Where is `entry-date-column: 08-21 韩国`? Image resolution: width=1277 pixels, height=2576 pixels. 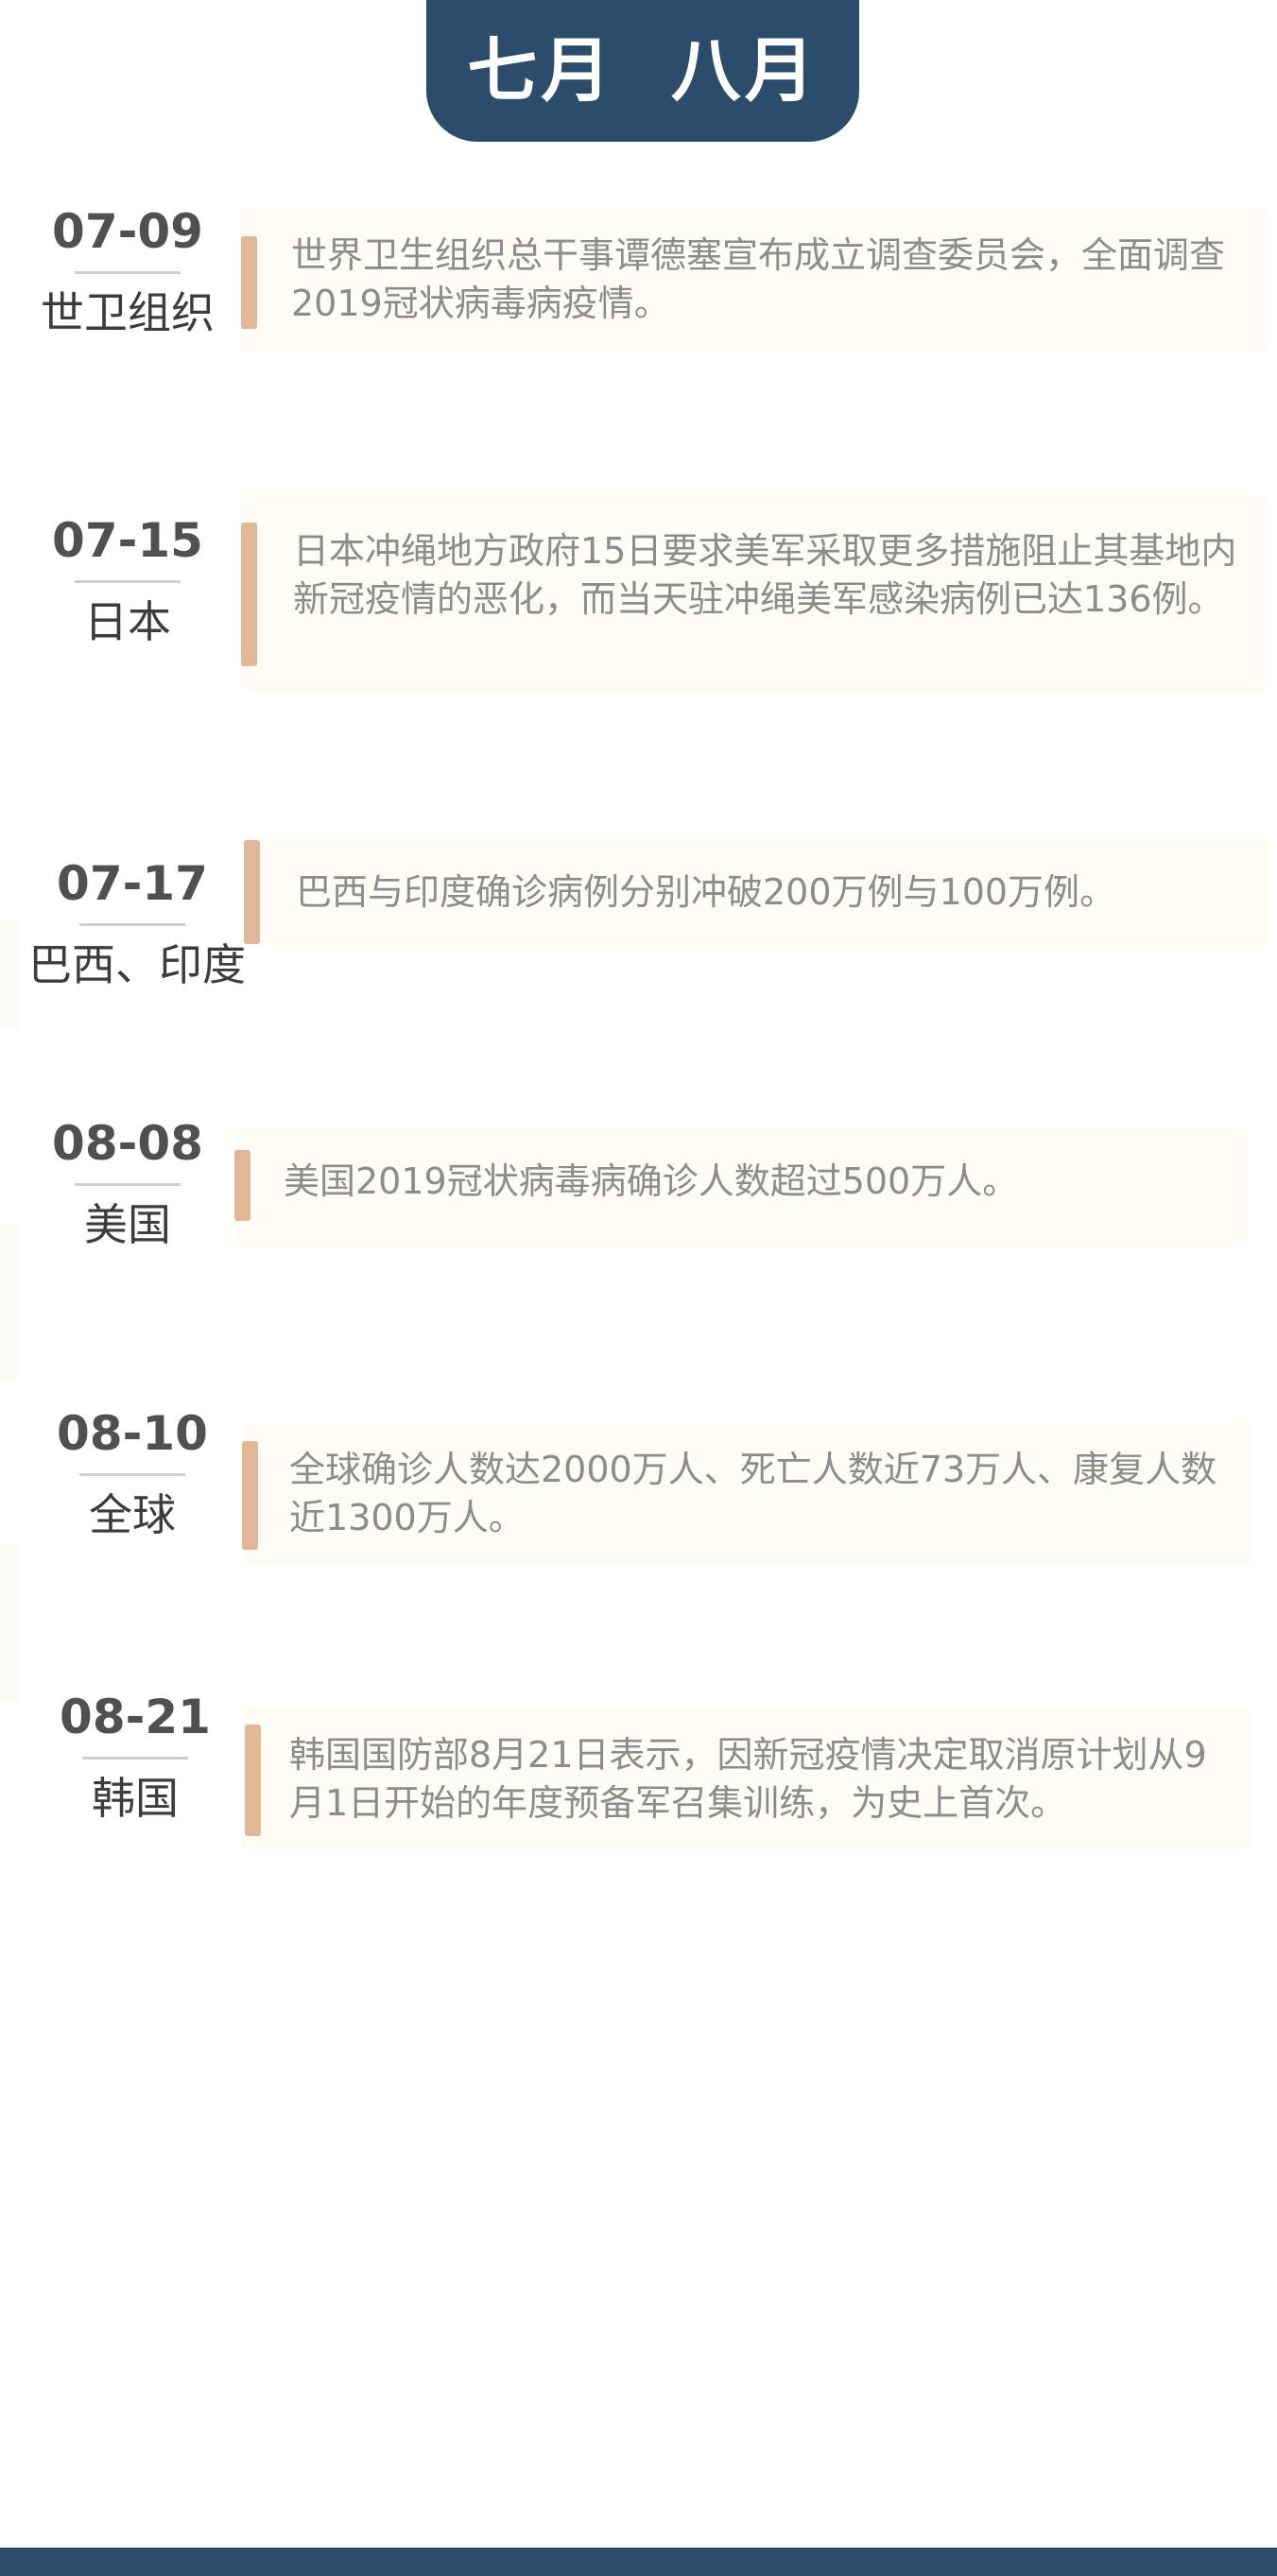 entry-date-column: 08-21 韩国 is located at coordinates (135, 1758).